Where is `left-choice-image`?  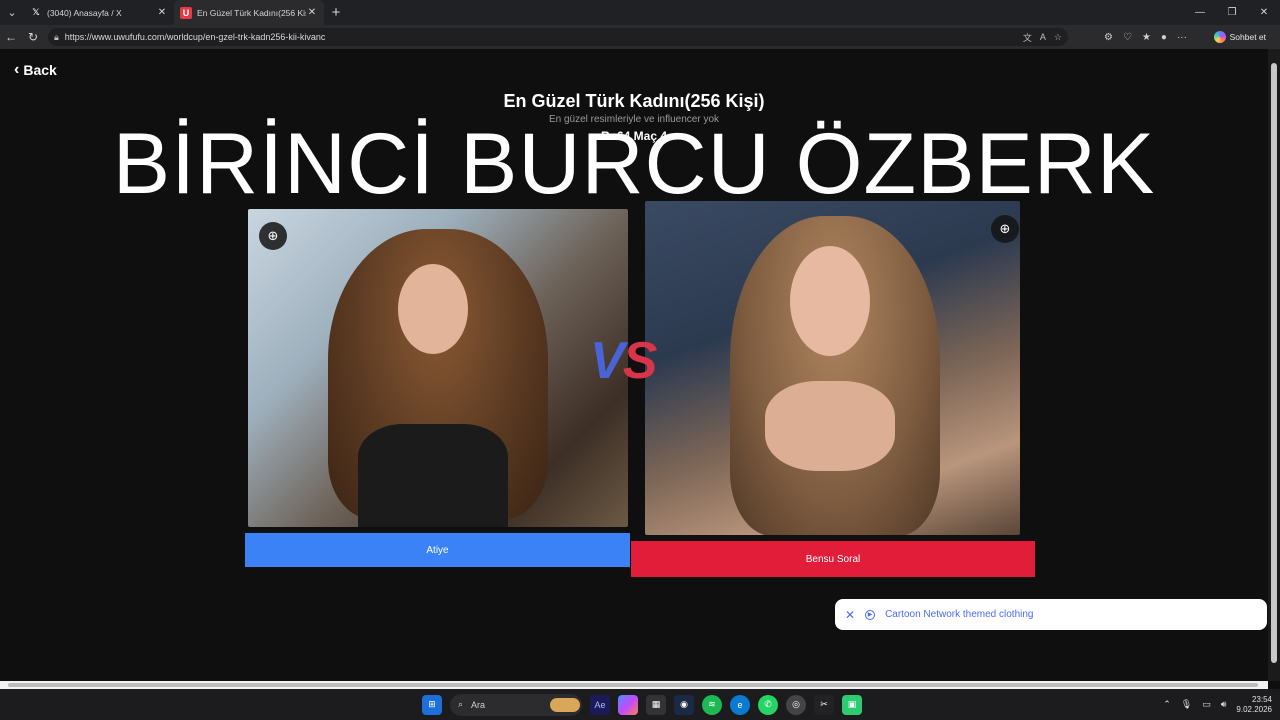
left-choice-image is located at coordinates (438, 368).